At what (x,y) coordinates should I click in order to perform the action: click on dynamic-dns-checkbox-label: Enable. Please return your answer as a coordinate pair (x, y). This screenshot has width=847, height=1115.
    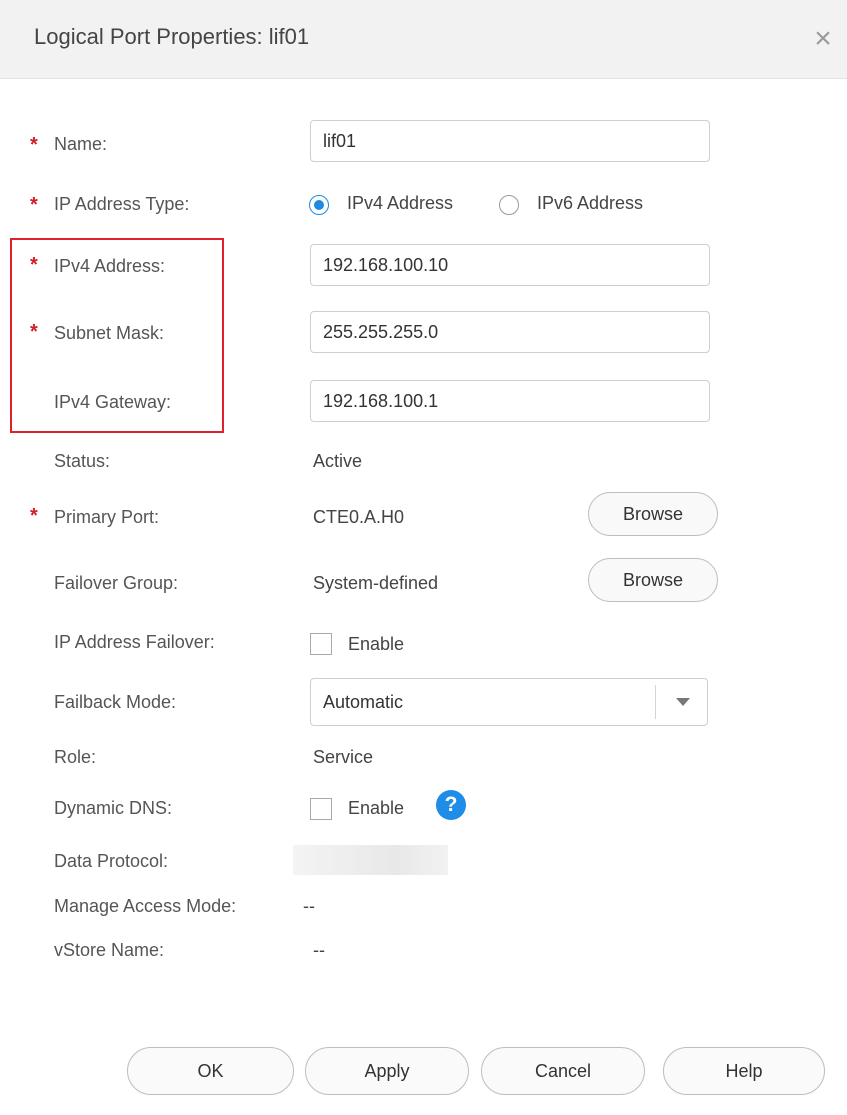
    Looking at the image, I should click on (376, 808).